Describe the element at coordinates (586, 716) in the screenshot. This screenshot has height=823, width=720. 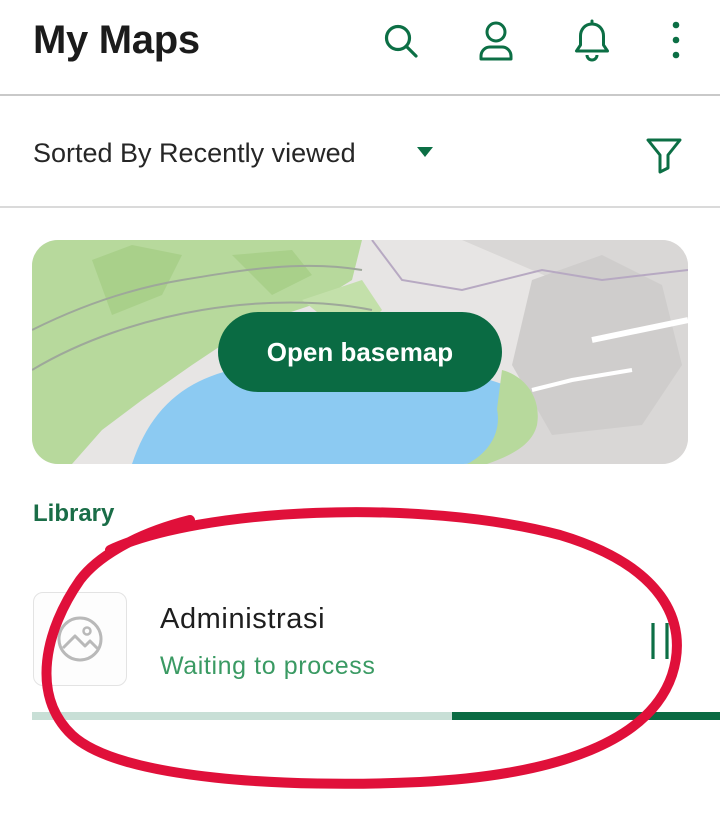
I see `progress-track-dark` at that location.